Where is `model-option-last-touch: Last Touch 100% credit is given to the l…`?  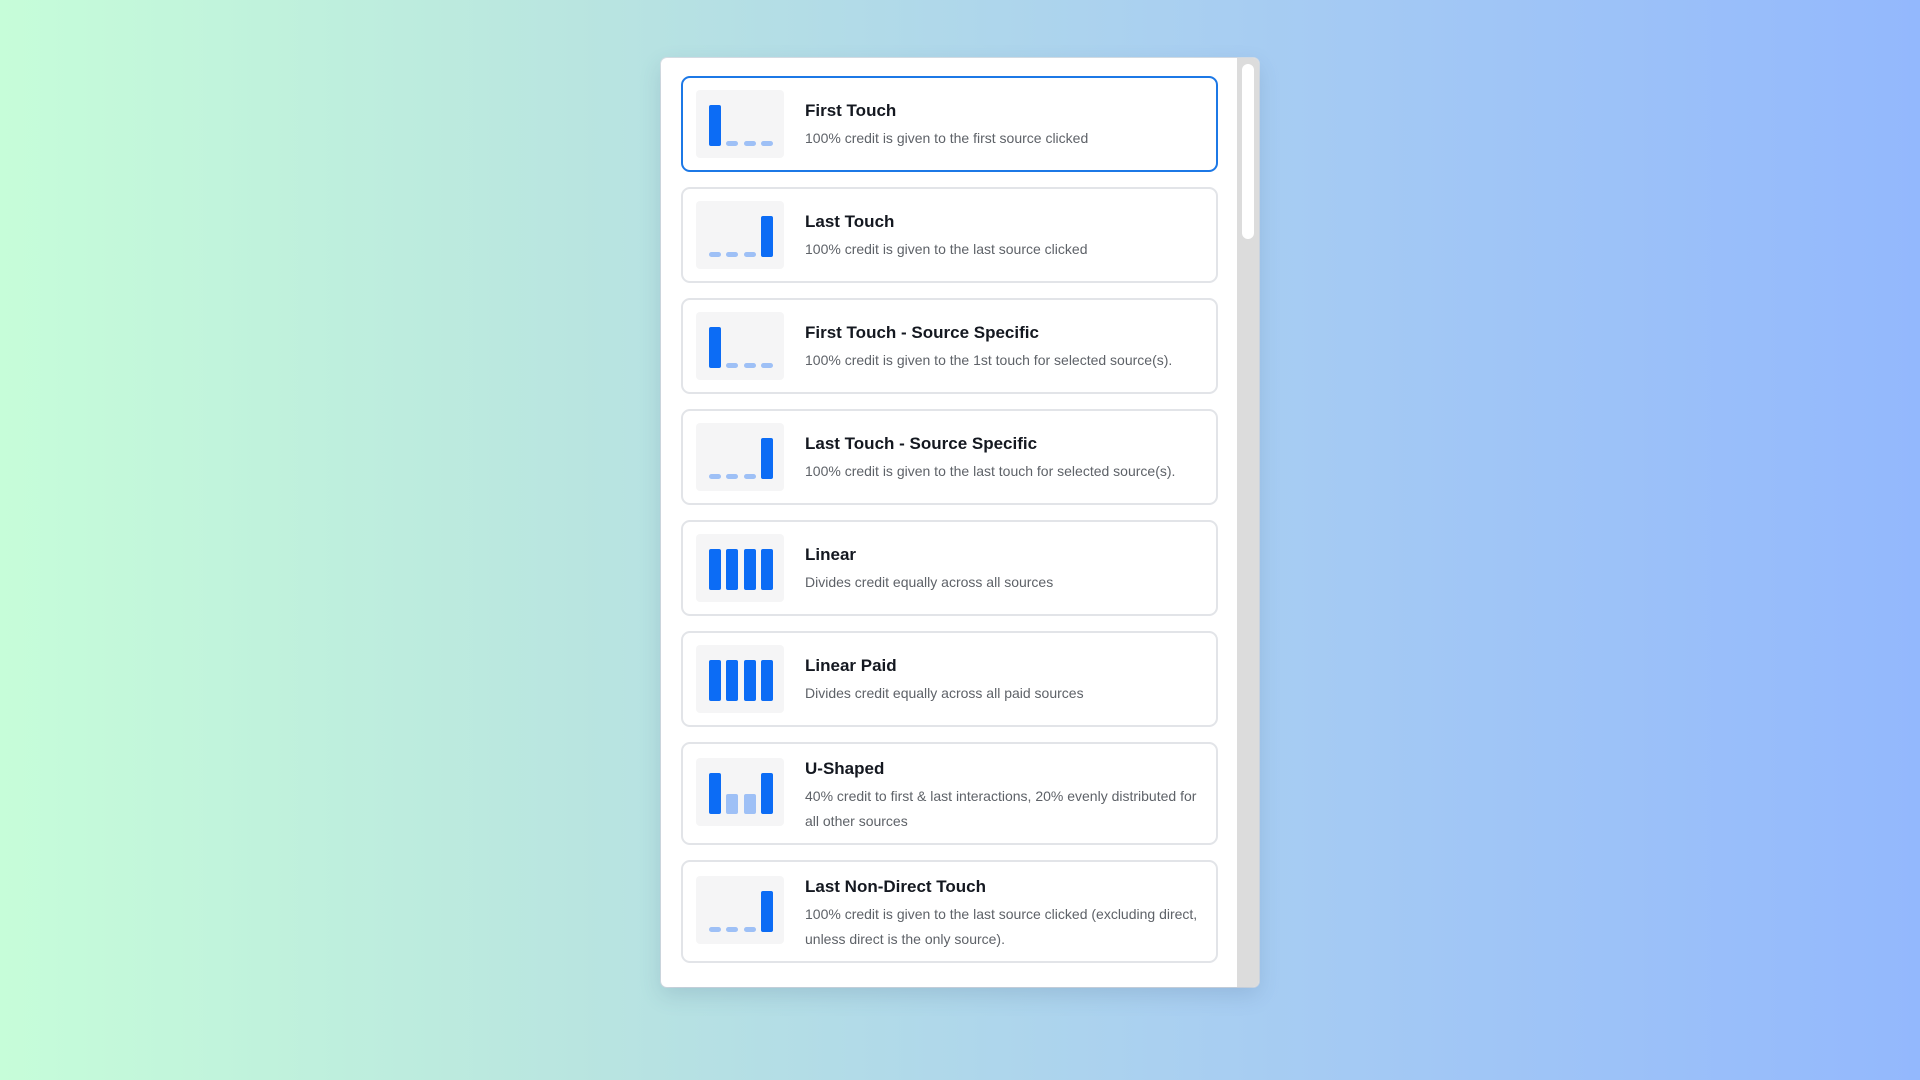
model-option-last-touch: Last Touch 100% credit is given to the l… is located at coordinates (949, 235).